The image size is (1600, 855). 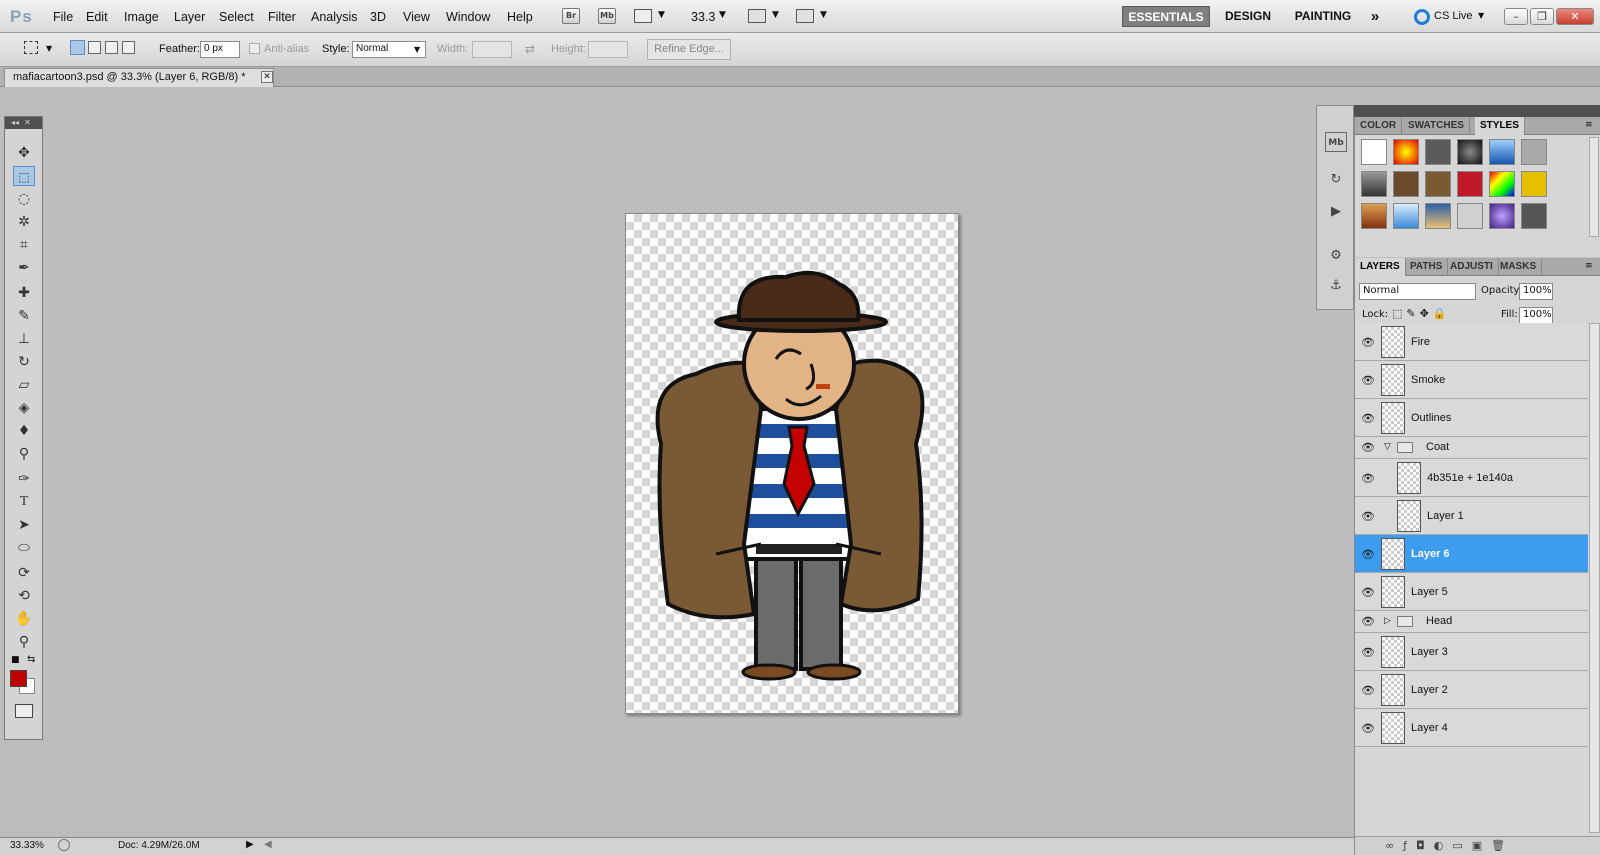 What do you see at coordinates (775, 15) in the screenshot?
I see `arrange-dropdown-icon: ▼` at bounding box center [775, 15].